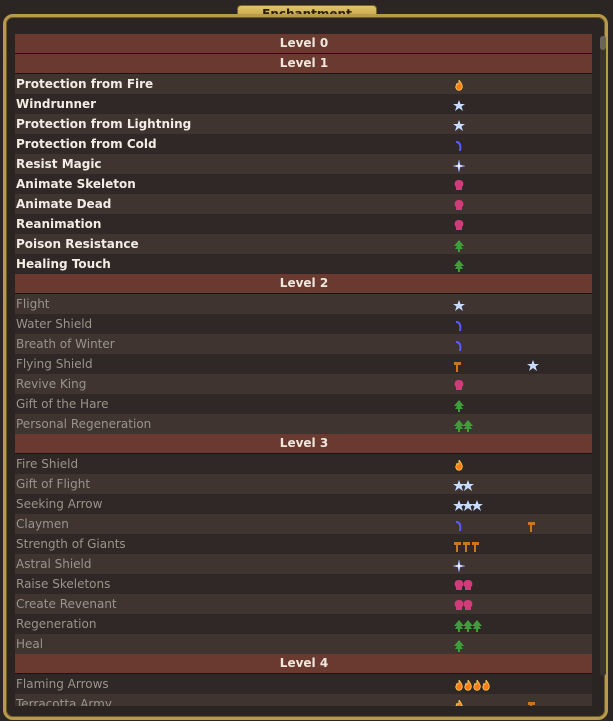 This screenshot has width=613, height=721. I want to click on spell-name: Healing Touch, so click(63, 264).